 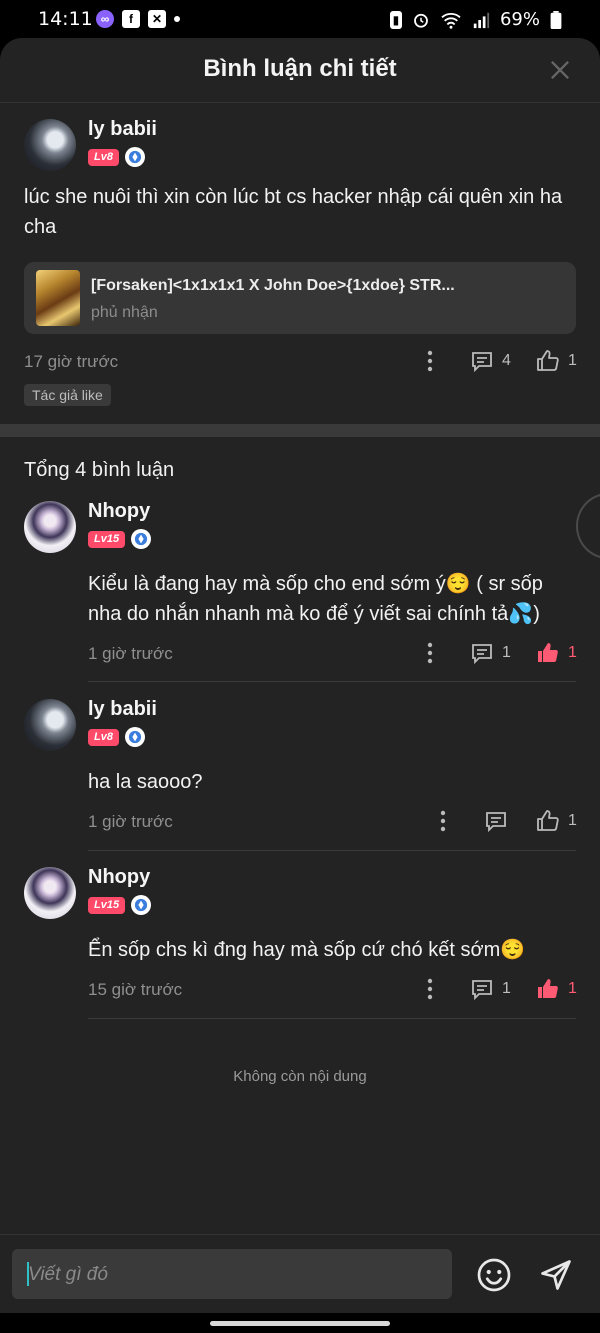 I want to click on dot-icon, so click(x=177, y=19).